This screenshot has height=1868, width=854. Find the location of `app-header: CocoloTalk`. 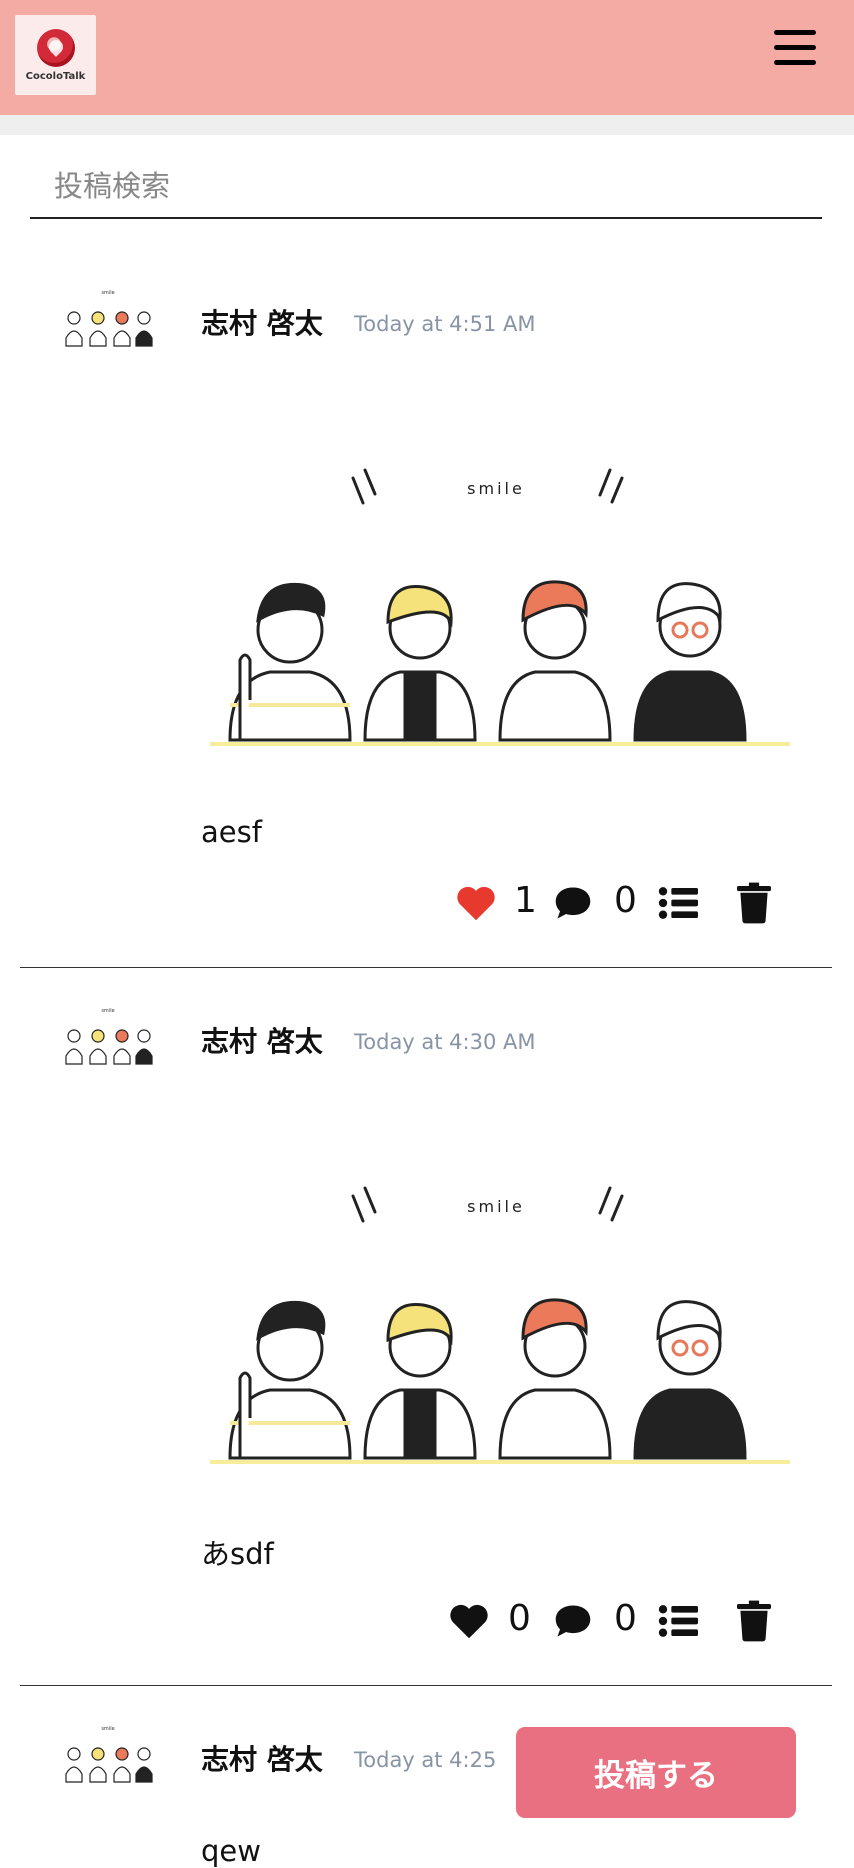

app-header: CocoloTalk is located at coordinates (427, 57).